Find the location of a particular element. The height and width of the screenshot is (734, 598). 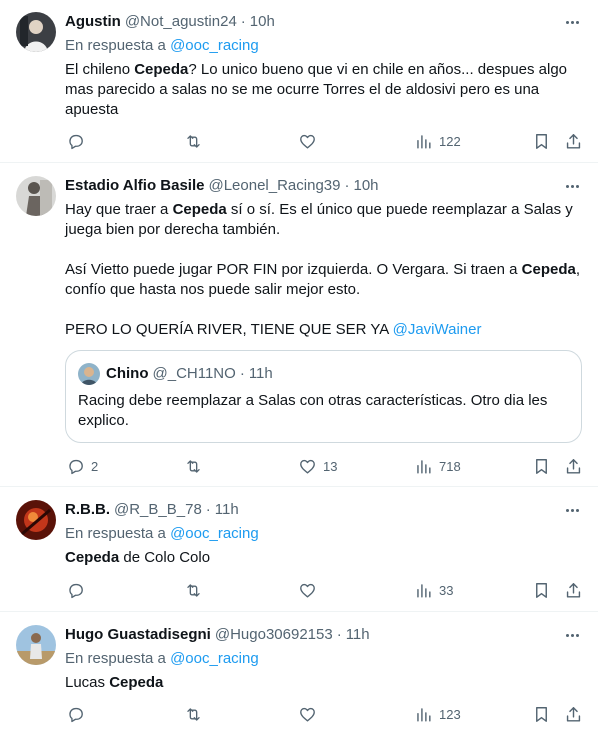

author-name: Hugo Guastadisegni is located at coordinates (138, 635).